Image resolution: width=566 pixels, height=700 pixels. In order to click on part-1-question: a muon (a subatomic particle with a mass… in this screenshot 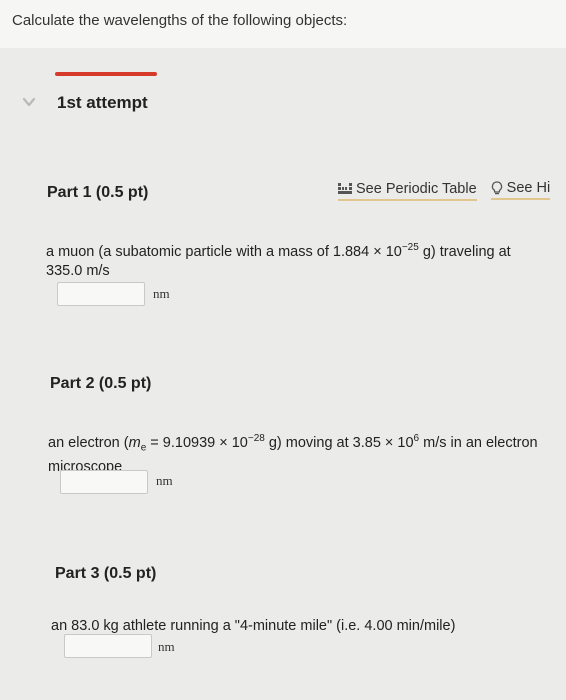, I will do `click(278, 259)`.